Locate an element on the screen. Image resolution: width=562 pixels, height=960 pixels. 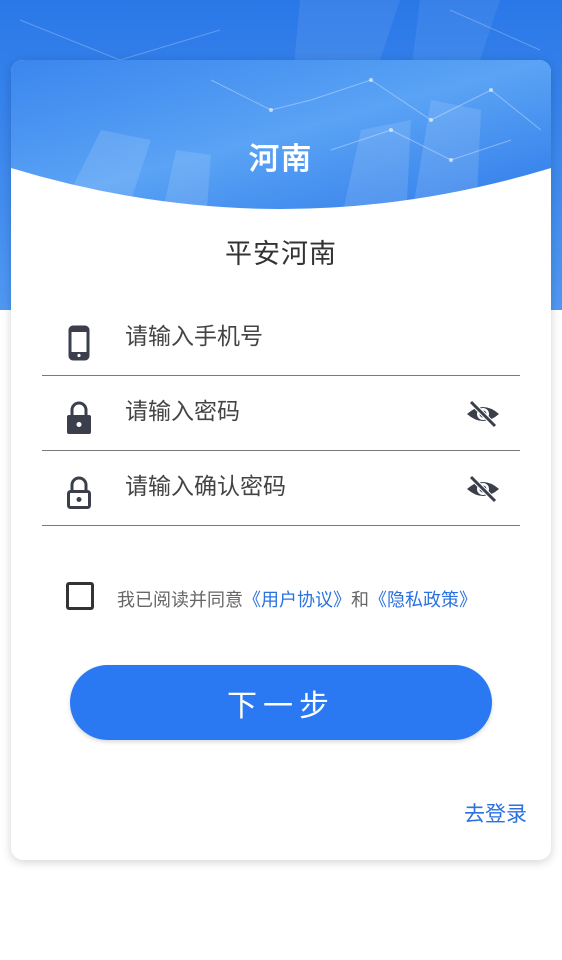
password-placeholder: 请输入密码 is located at coordinates (182, 412).